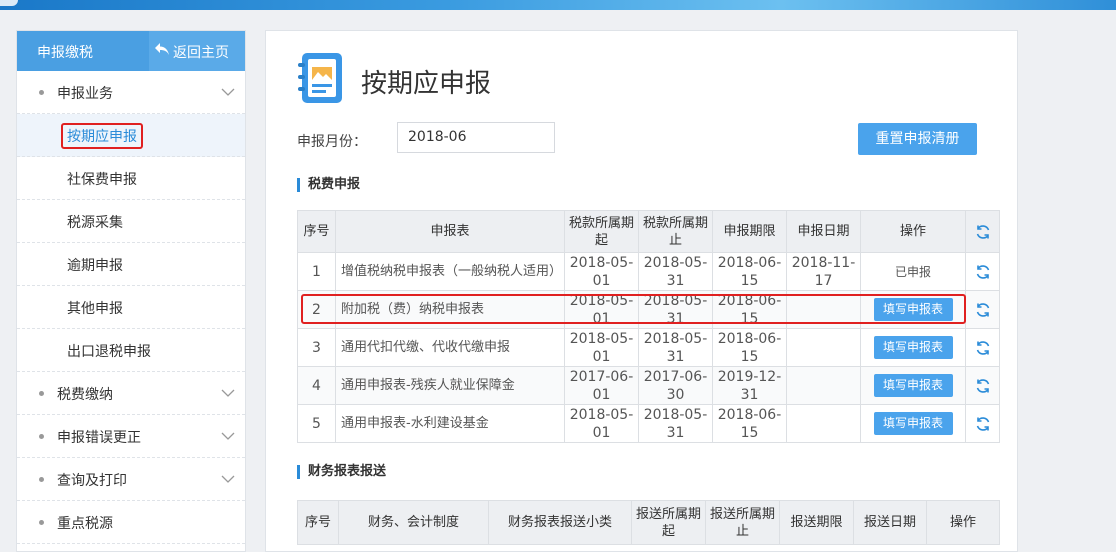 The width and height of the screenshot is (1116, 552). What do you see at coordinates (450, 423) in the screenshot?
I see `form-name: 通用申报表-水利建设基金` at bounding box center [450, 423].